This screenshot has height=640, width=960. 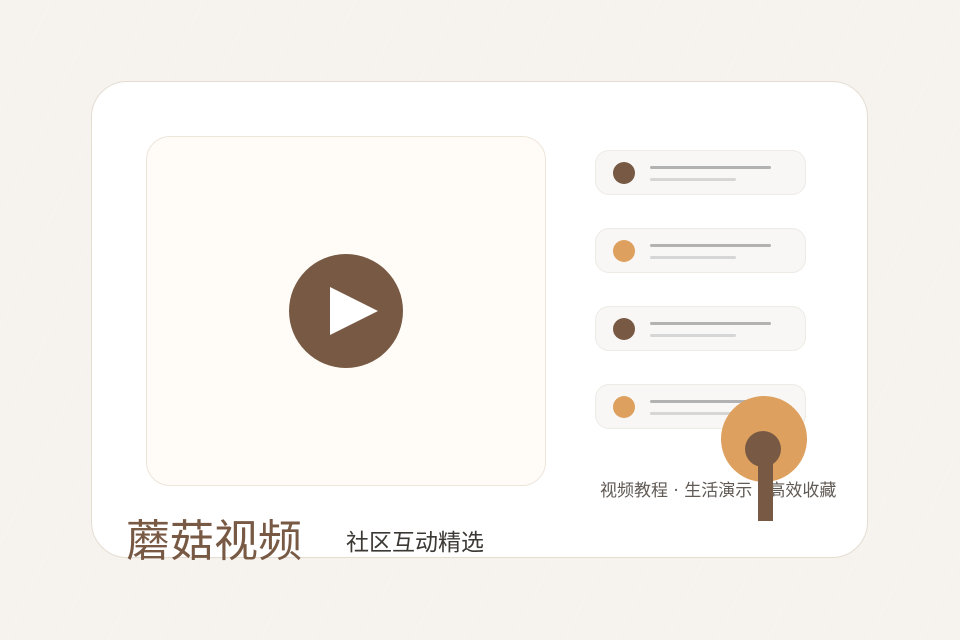 What do you see at coordinates (765, 484) in the screenshot?
I see `mushroom-pin-stem` at bounding box center [765, 484].